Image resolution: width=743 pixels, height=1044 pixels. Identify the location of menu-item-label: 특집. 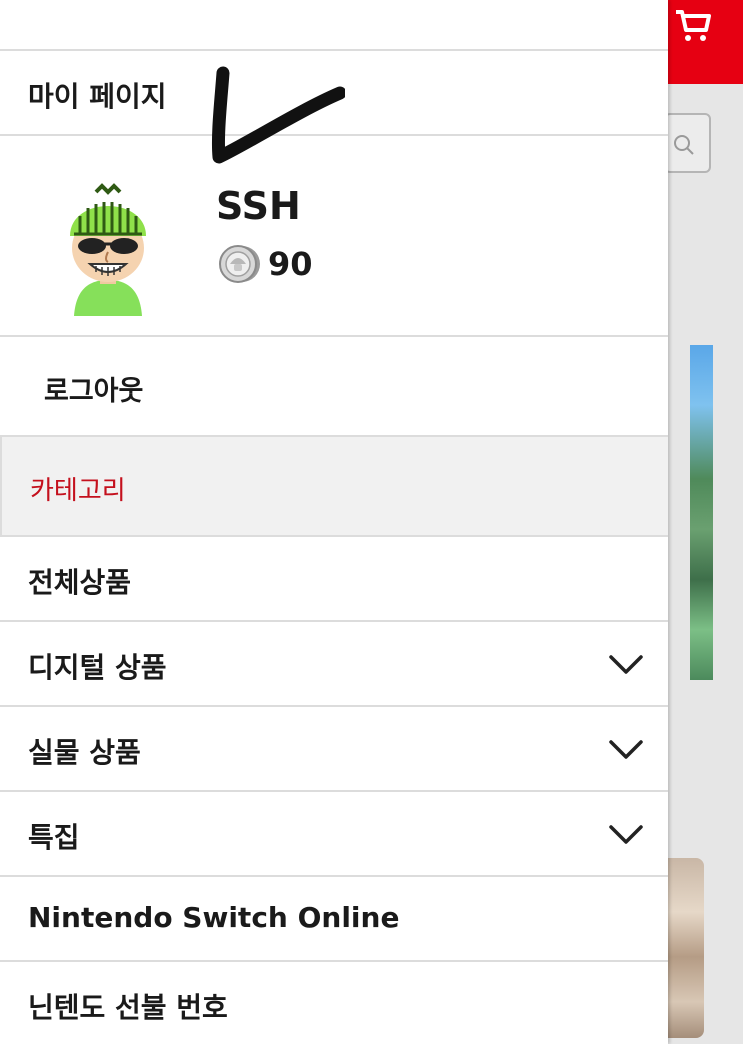
(54, 837).